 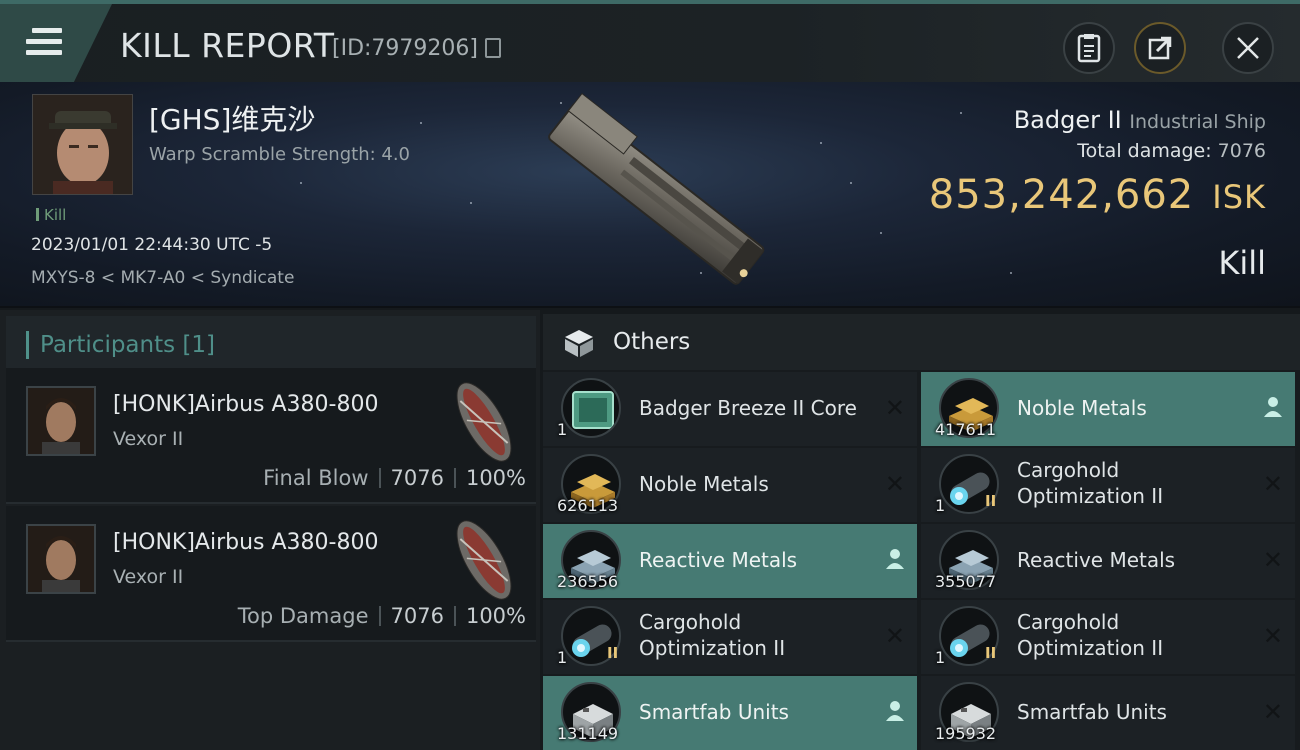 What do you see at coordinates (1197, 122) in the screenshot?
I see `ship-class: Industrial Ship` at bounding box center [1197, 122].